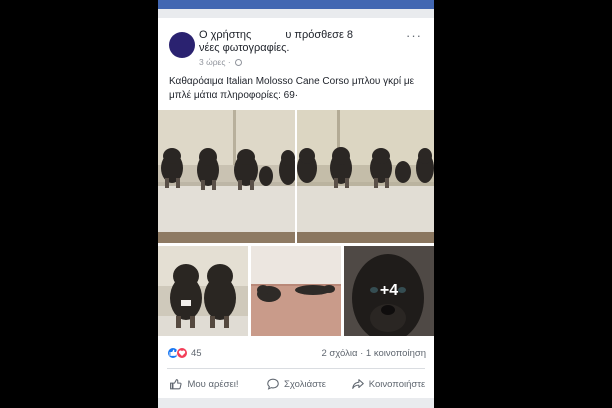  I want to click on more-photos-count: +4, so click(389, 291).